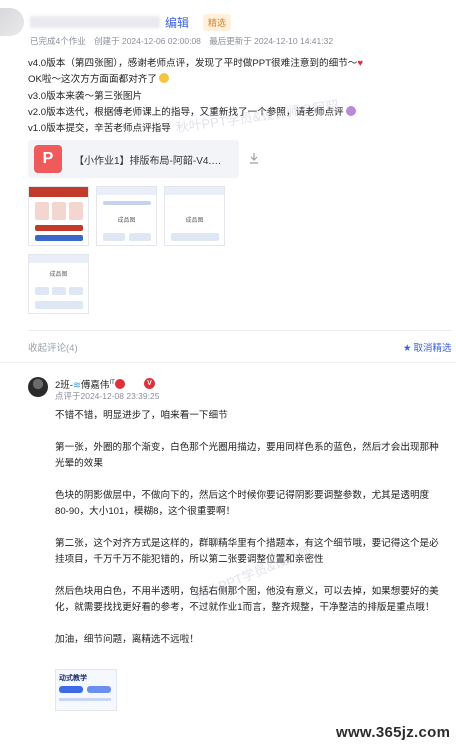  I want to click on thumbnail-image, so click(58, 216).